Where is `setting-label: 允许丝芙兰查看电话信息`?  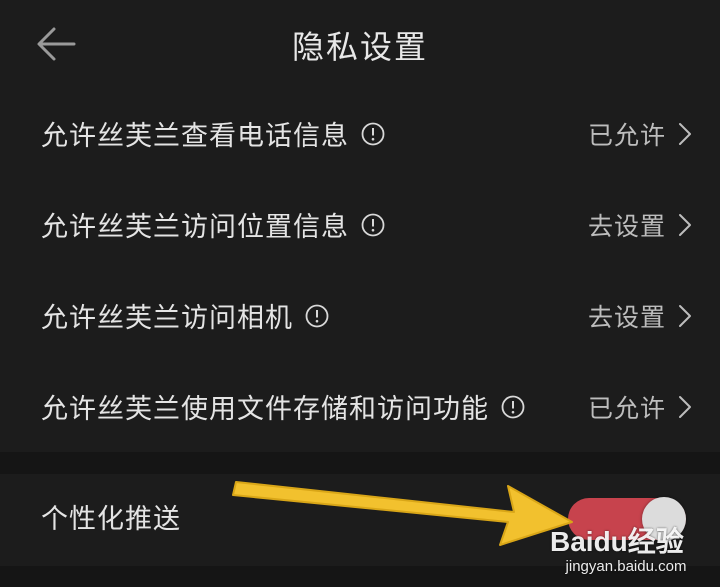 setting-label: 允许丝芙兰查看电话信息 is located at coordinates (195, 136).